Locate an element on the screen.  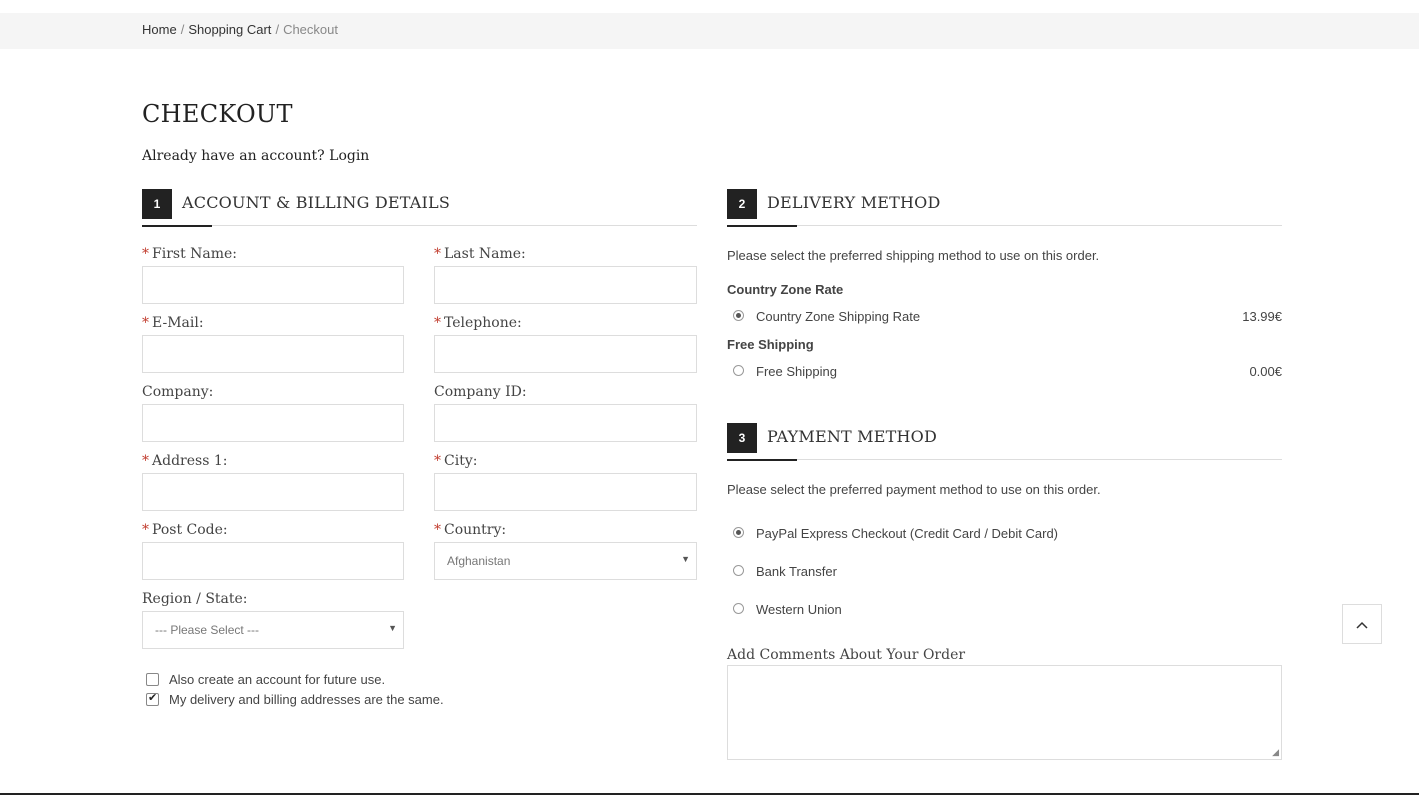
payment-option-bank-transfer: Bank Transfer is located at coordinates (1007, 572).